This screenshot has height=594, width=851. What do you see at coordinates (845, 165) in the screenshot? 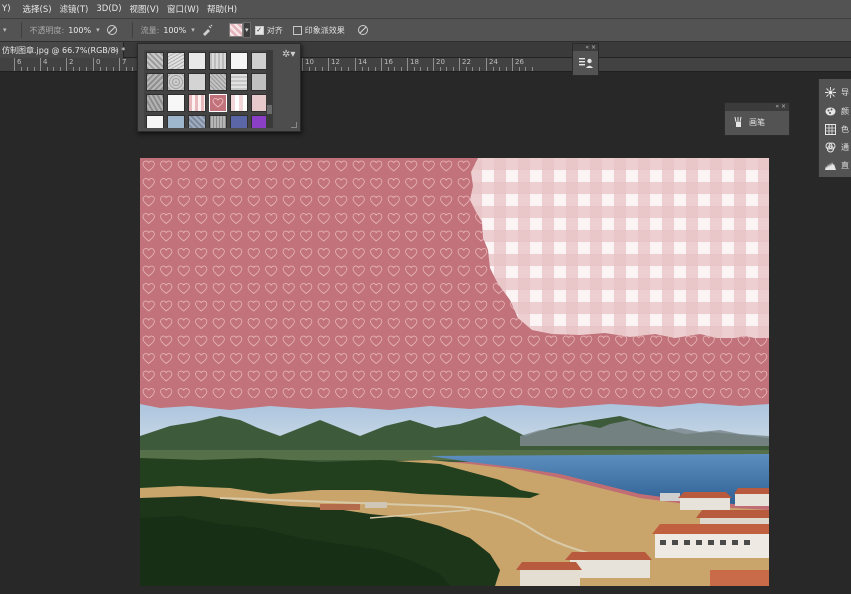
I see `dock-item-label: 直` at bounding box center [845, 165].